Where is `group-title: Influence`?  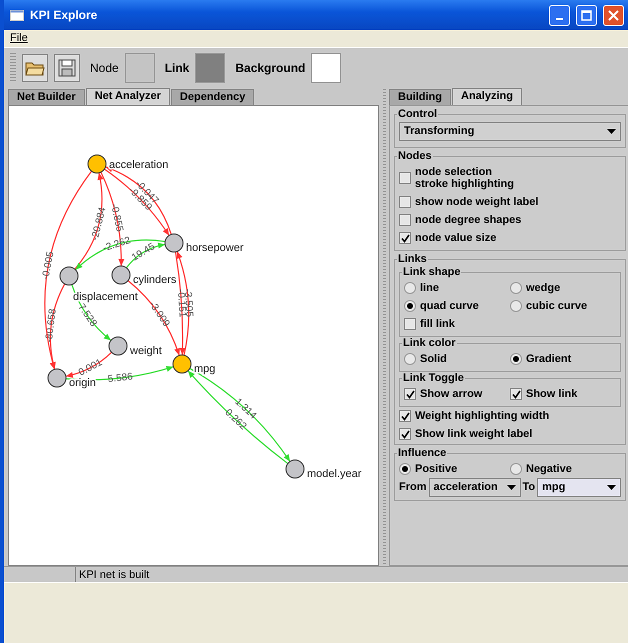
group-title: Influence is located at coordinates (422, 453).